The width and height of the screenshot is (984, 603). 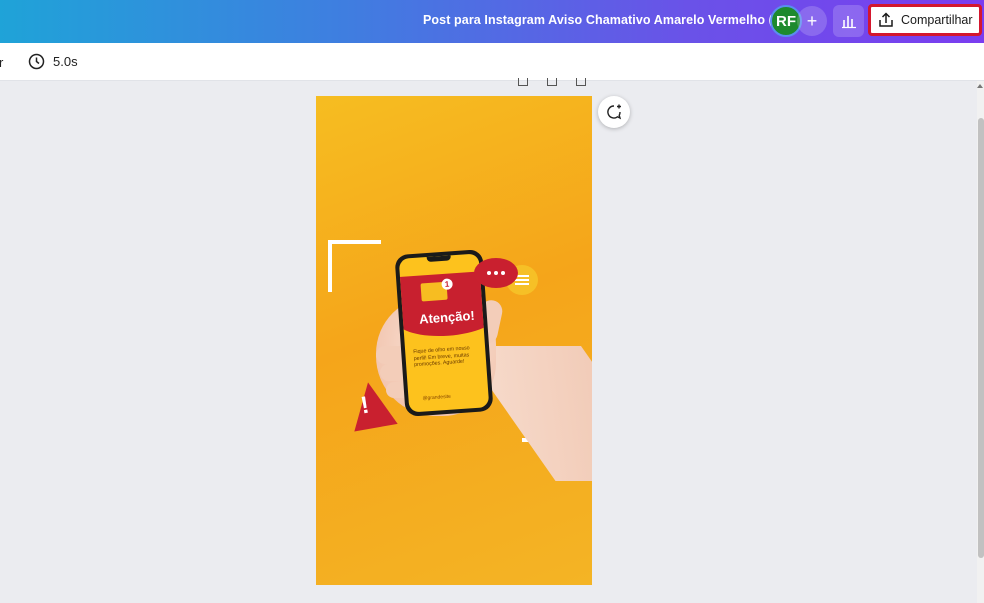 What do you see at coordinates (581, 82) in the screenshot?
I see `page-add-icon` at bounding box center [581, 82].